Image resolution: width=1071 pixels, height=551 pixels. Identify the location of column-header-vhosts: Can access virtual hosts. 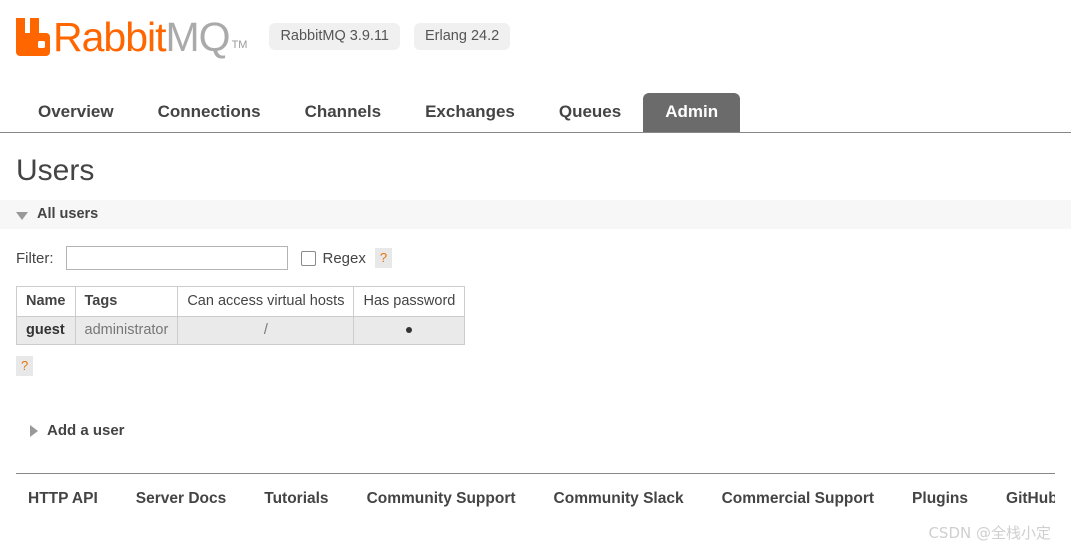
(266, 301).